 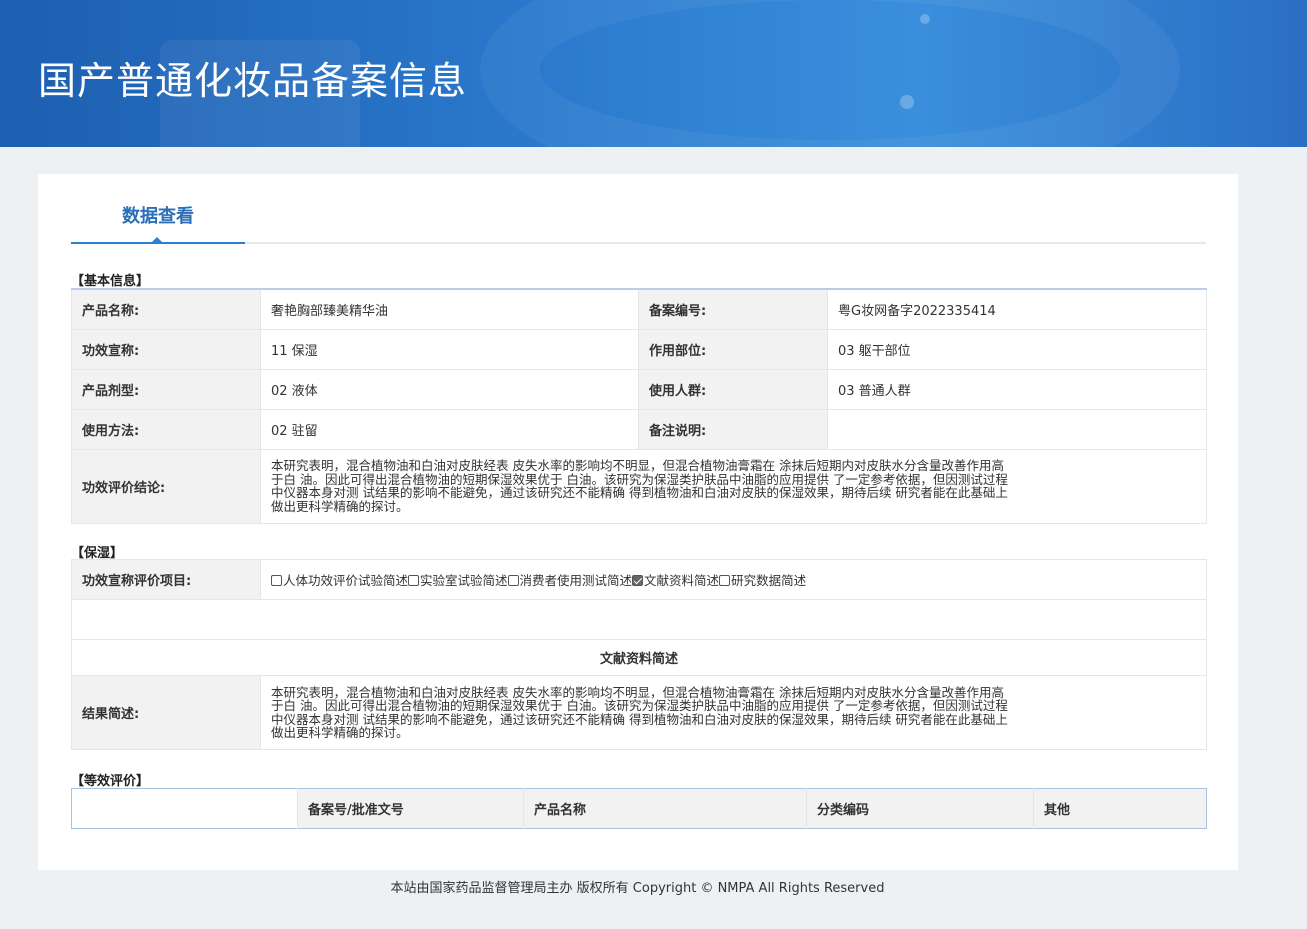 I want to click on option-literature: 文献资料简述, so click(x=675, y=580).